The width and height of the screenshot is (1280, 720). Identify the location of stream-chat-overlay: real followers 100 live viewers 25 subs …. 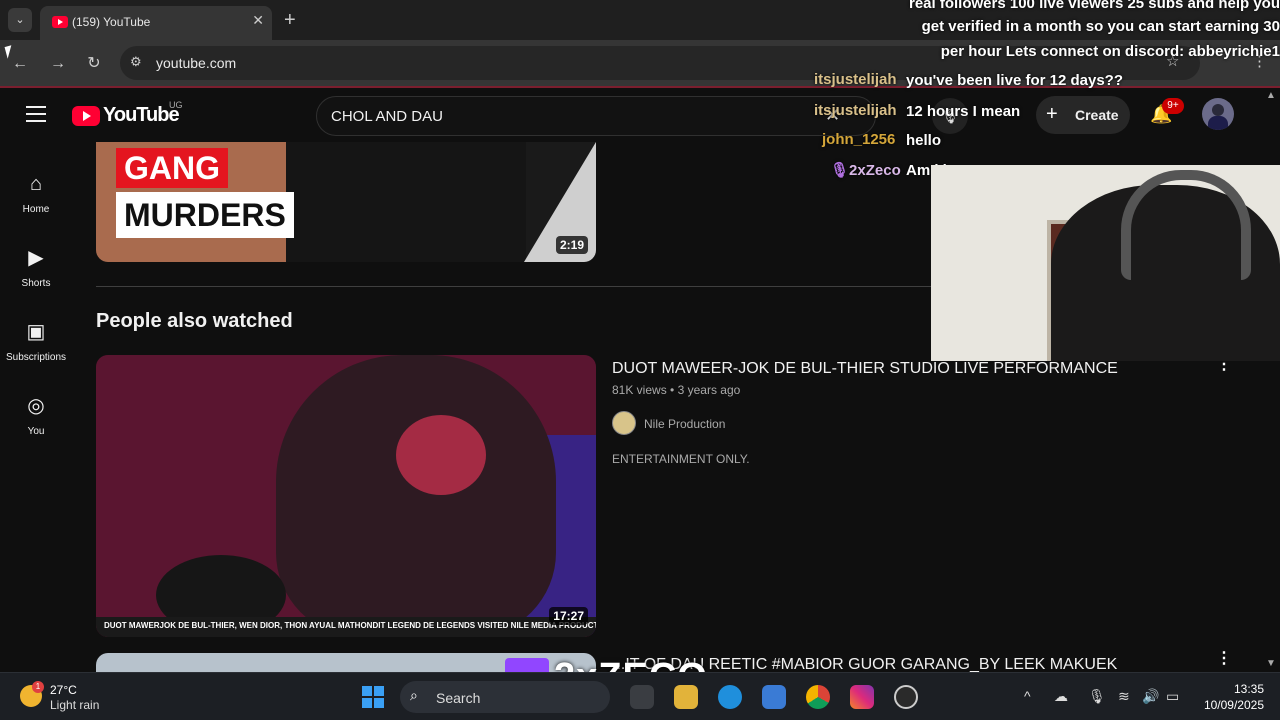
(1030, 95).